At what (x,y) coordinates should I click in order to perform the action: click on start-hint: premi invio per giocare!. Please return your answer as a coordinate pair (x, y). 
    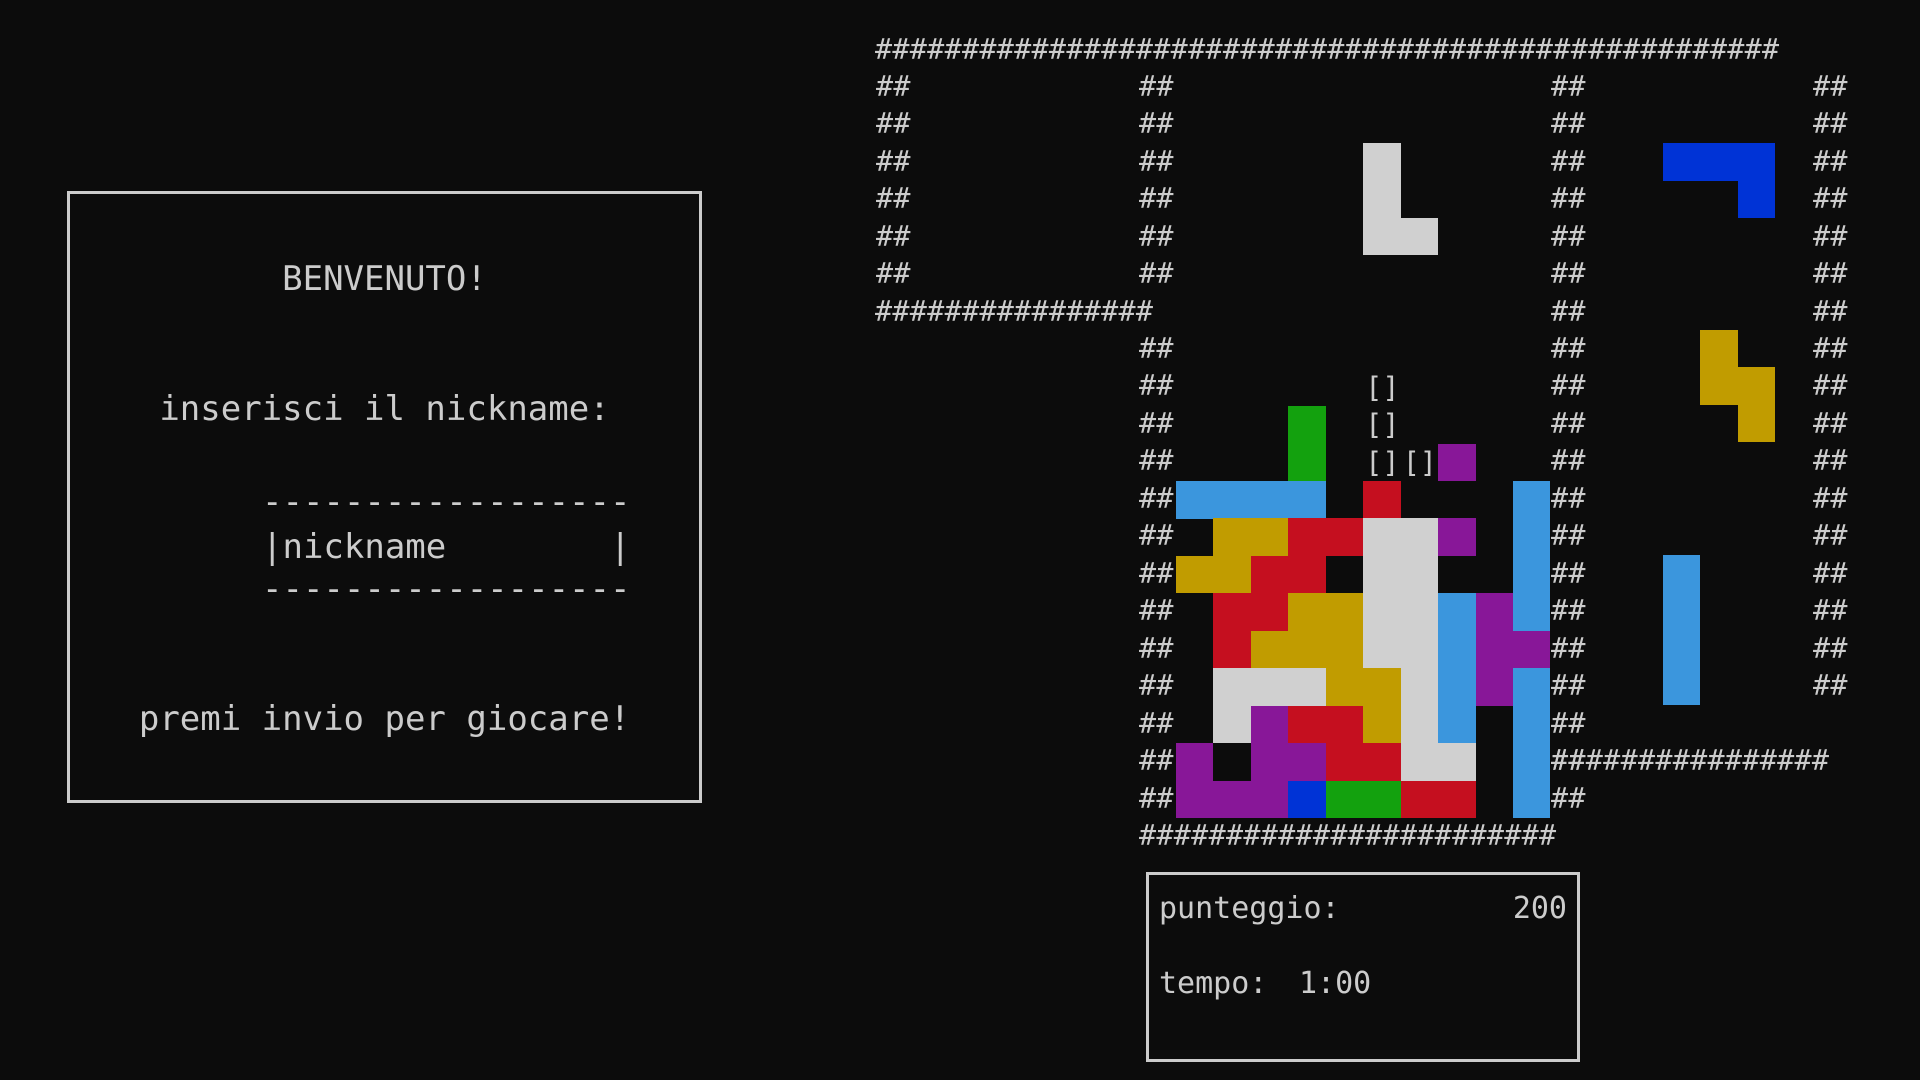
    Looking at the image, I should click on (384, 719).